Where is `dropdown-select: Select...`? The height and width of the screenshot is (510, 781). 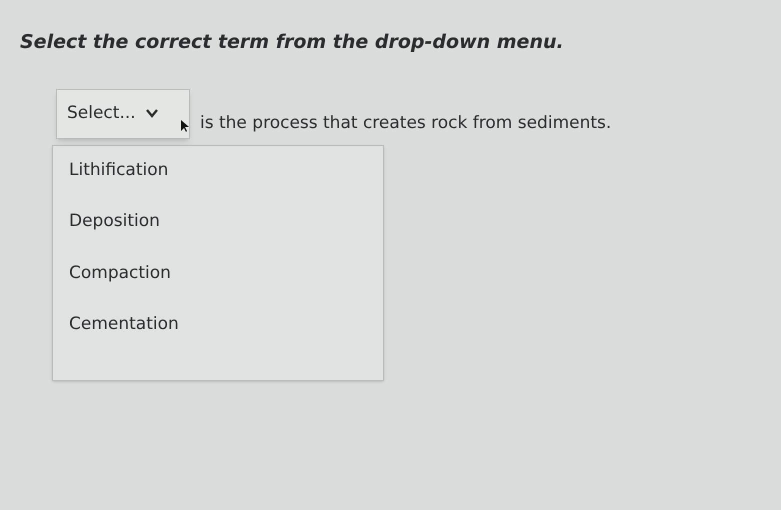
dropdown-select: Select... is located at coordinates (123, 113).